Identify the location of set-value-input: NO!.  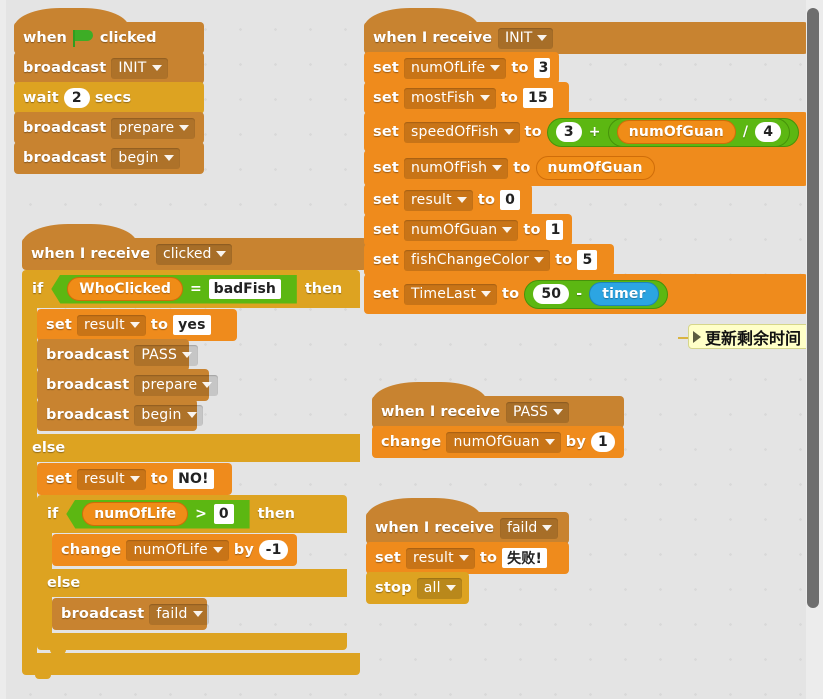
(193, 479).